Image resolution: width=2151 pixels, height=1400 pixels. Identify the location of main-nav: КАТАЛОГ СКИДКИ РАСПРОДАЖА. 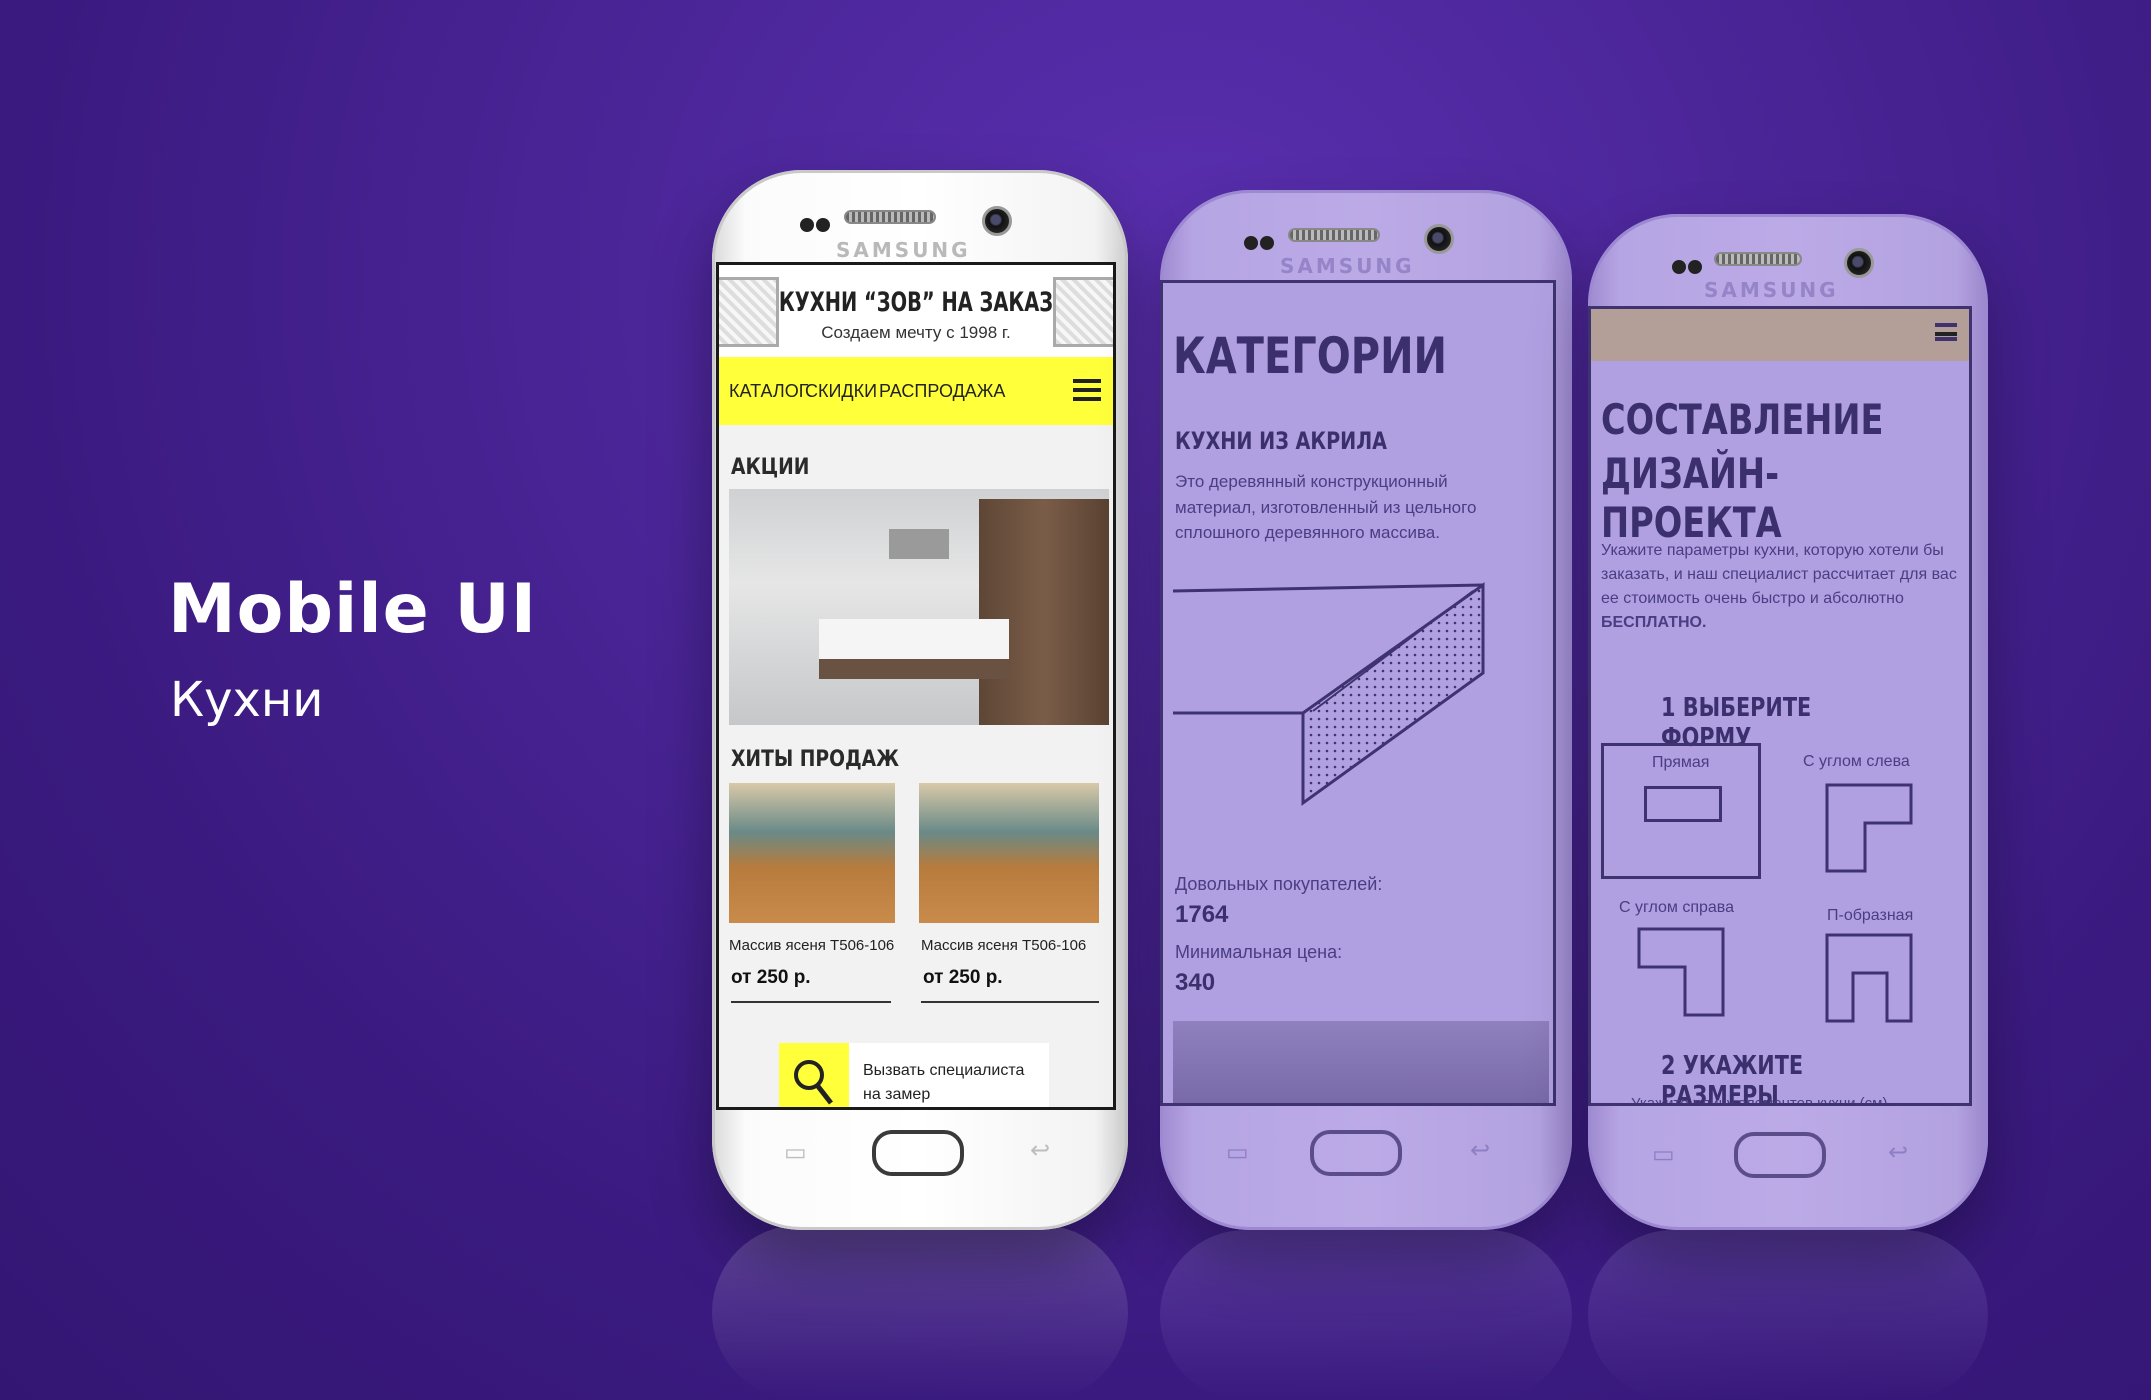
(916, 391).